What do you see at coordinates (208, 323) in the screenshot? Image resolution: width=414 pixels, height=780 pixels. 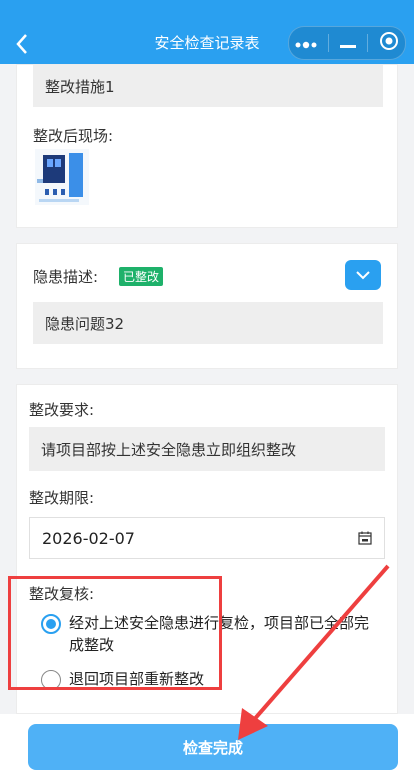 I see `hazard-description-field: 隐患问题32` at bounding box center [208, 323].